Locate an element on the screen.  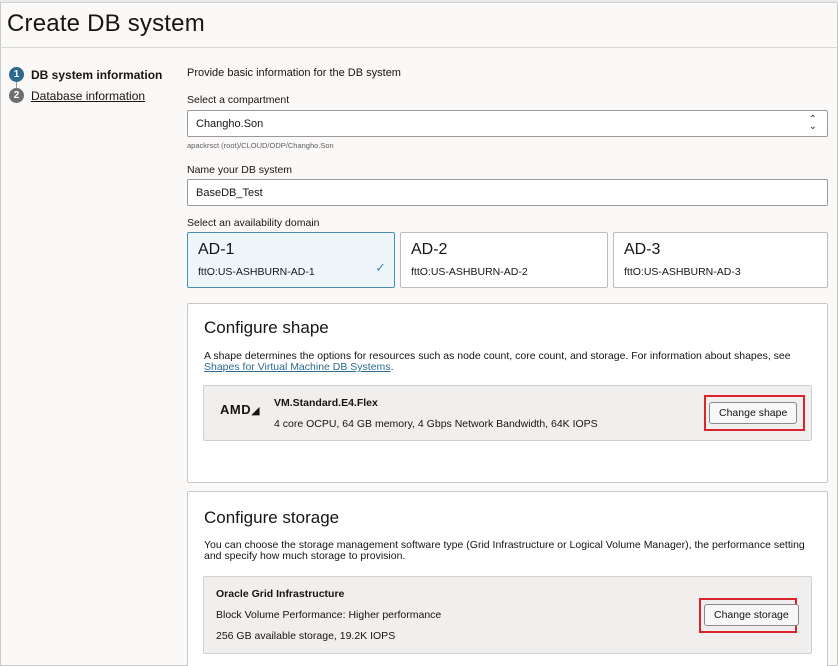
ad-name: AD-1 is located at coordinates (216, 249).